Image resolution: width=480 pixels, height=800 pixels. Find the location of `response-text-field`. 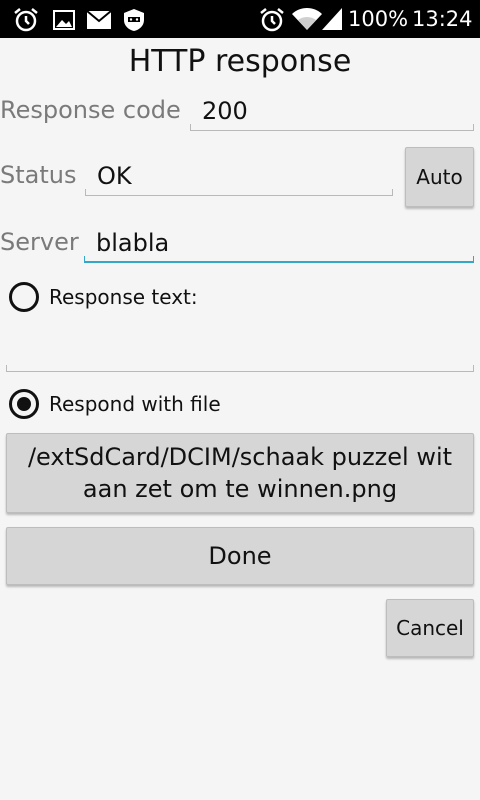

response-text-field is located at coordinates (240, 355).